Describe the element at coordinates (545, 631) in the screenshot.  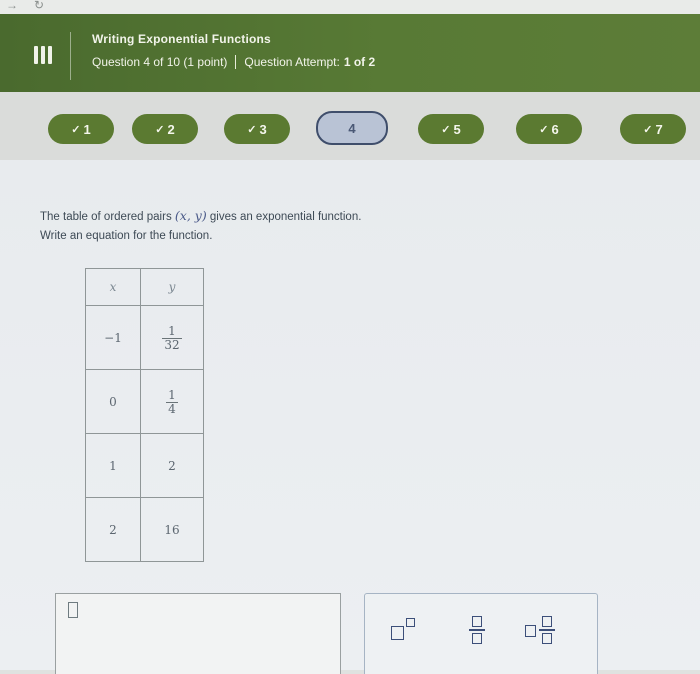
I see `mixed-number-icon` at that location.